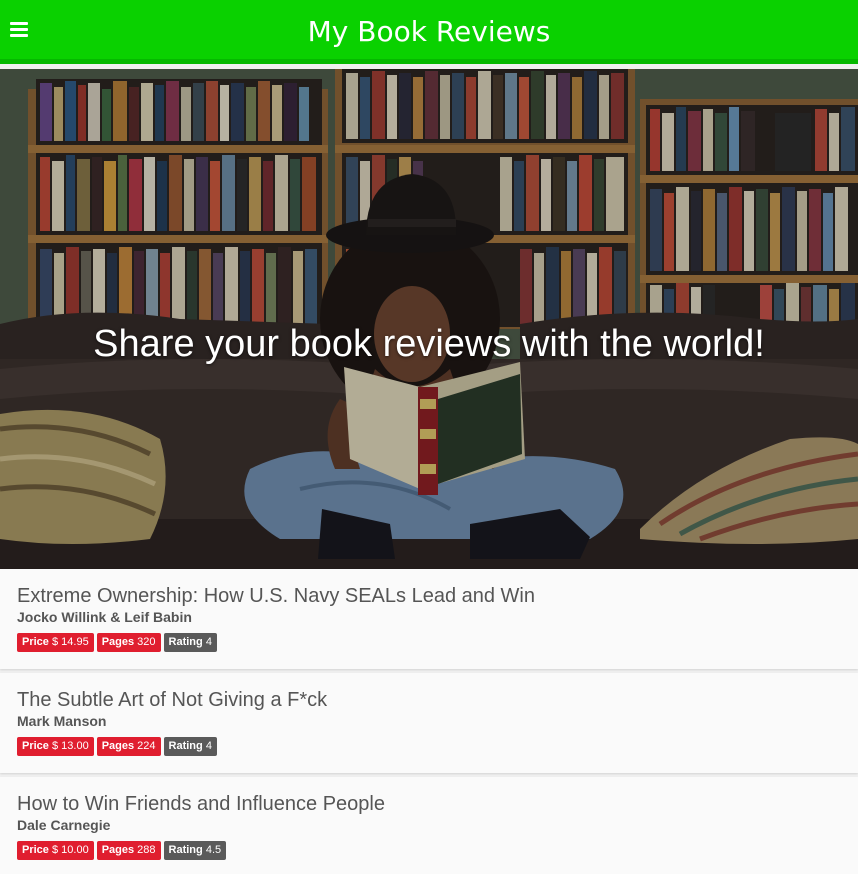 Image resolution: width=858 pixels, height=874 pixels. I want to click on book-author: Dale Carnegie, so click(64, 825).